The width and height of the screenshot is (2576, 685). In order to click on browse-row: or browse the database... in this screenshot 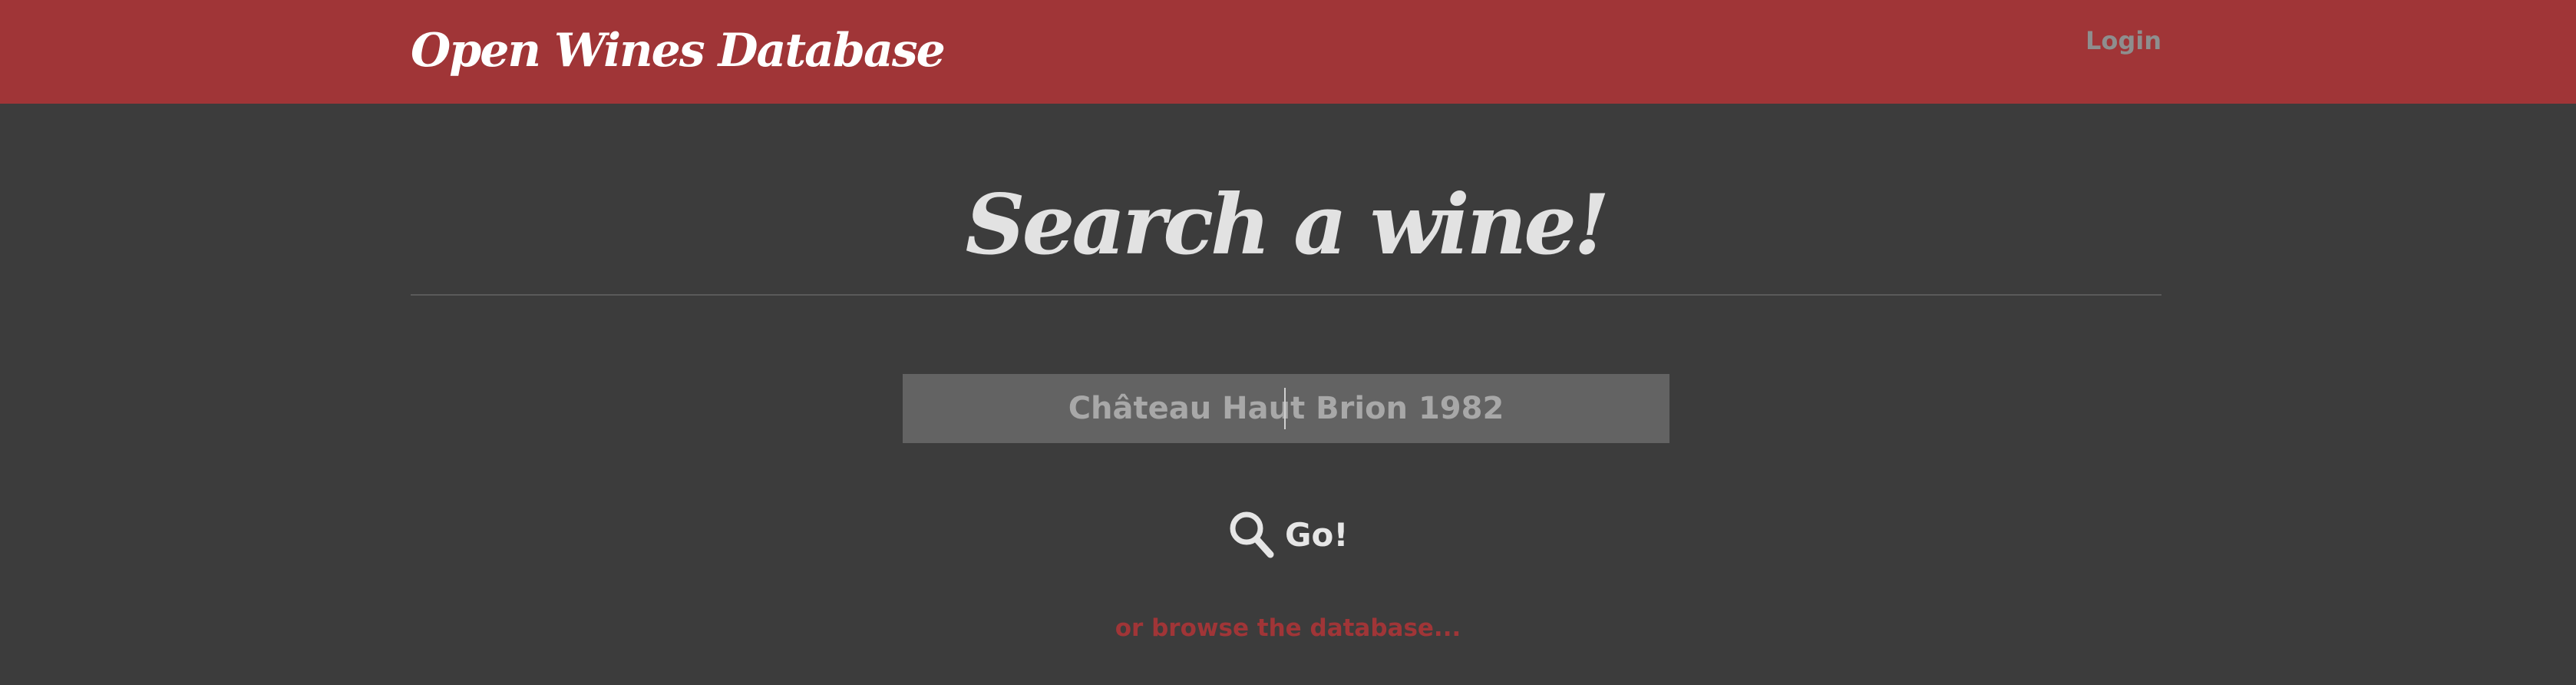, I will do `click(1288, 628)`.